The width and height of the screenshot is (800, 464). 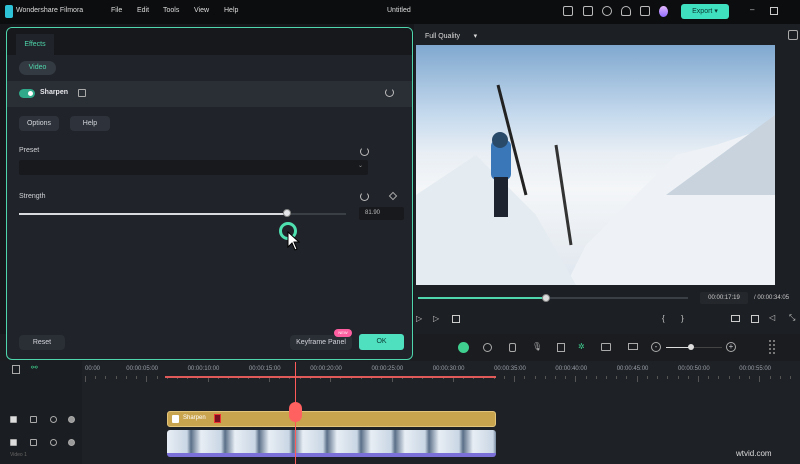 I want to click on strength-value-input: 81.90, so click(x=381, y=213).